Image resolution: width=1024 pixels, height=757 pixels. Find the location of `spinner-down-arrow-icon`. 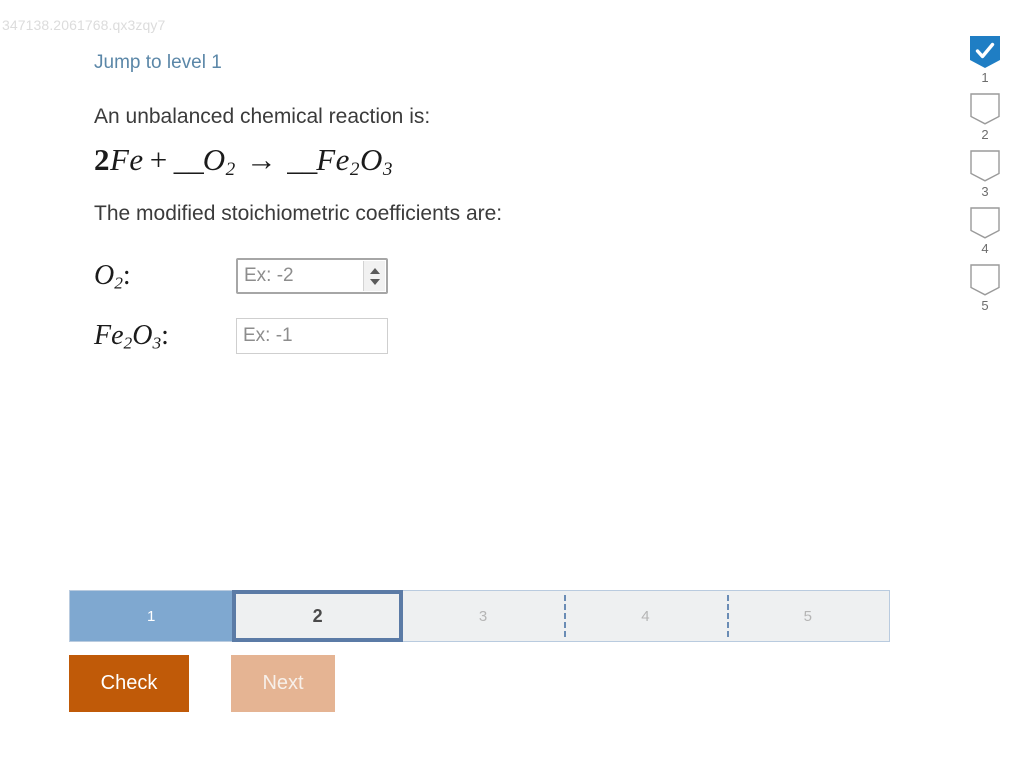

spinner-down-arrow-icon is located at coordinates (374, 281).